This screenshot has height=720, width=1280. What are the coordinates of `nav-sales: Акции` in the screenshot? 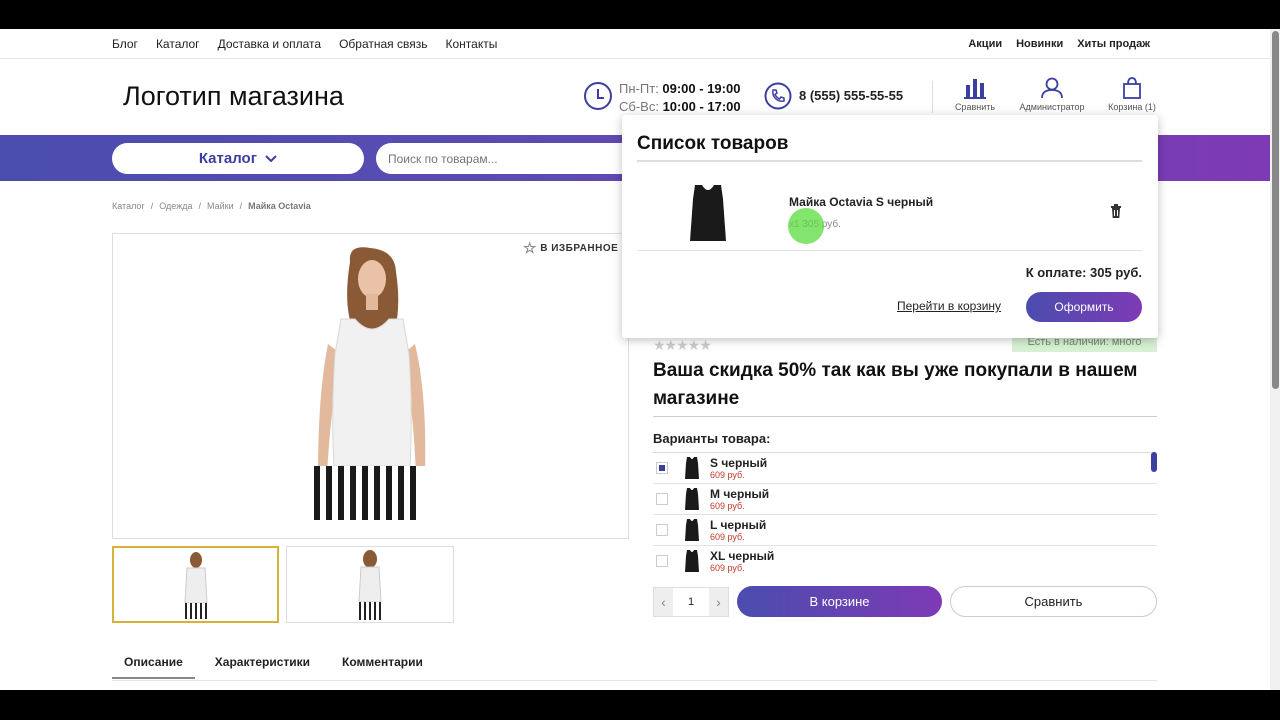 It's located at (985, 44).